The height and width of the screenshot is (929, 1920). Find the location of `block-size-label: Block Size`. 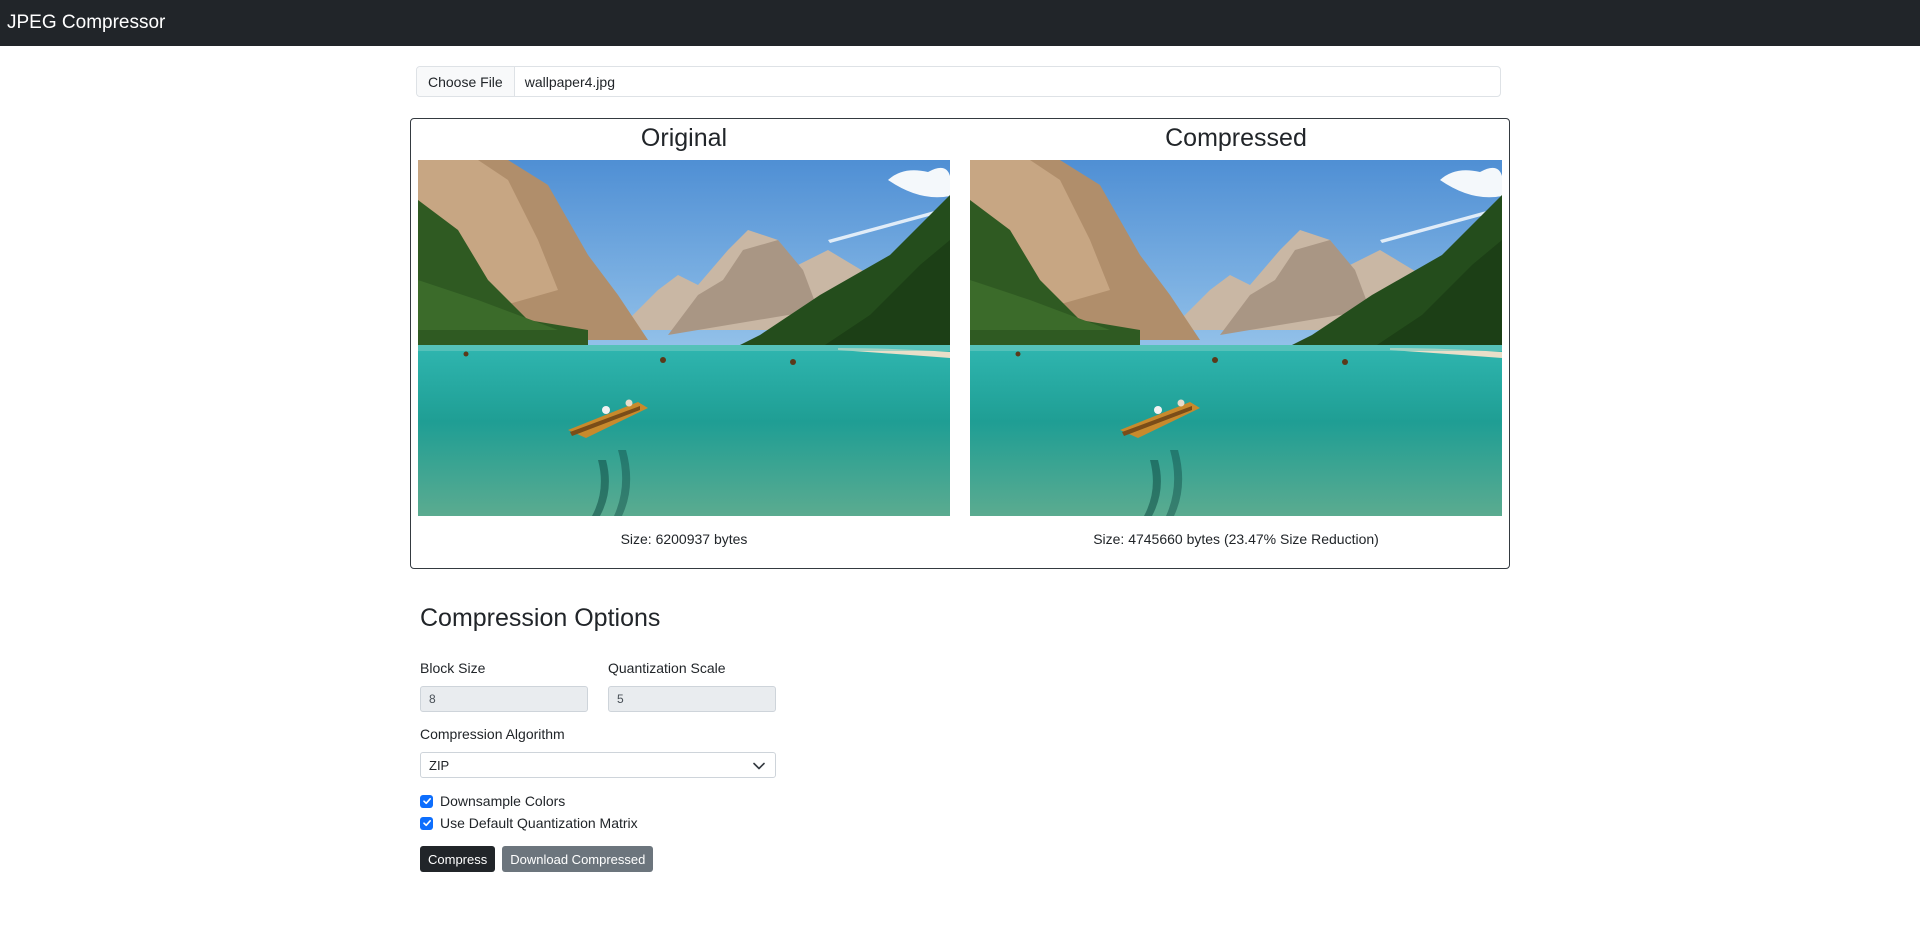

block-size-label: Block Size is located at coordinates (453, 668).